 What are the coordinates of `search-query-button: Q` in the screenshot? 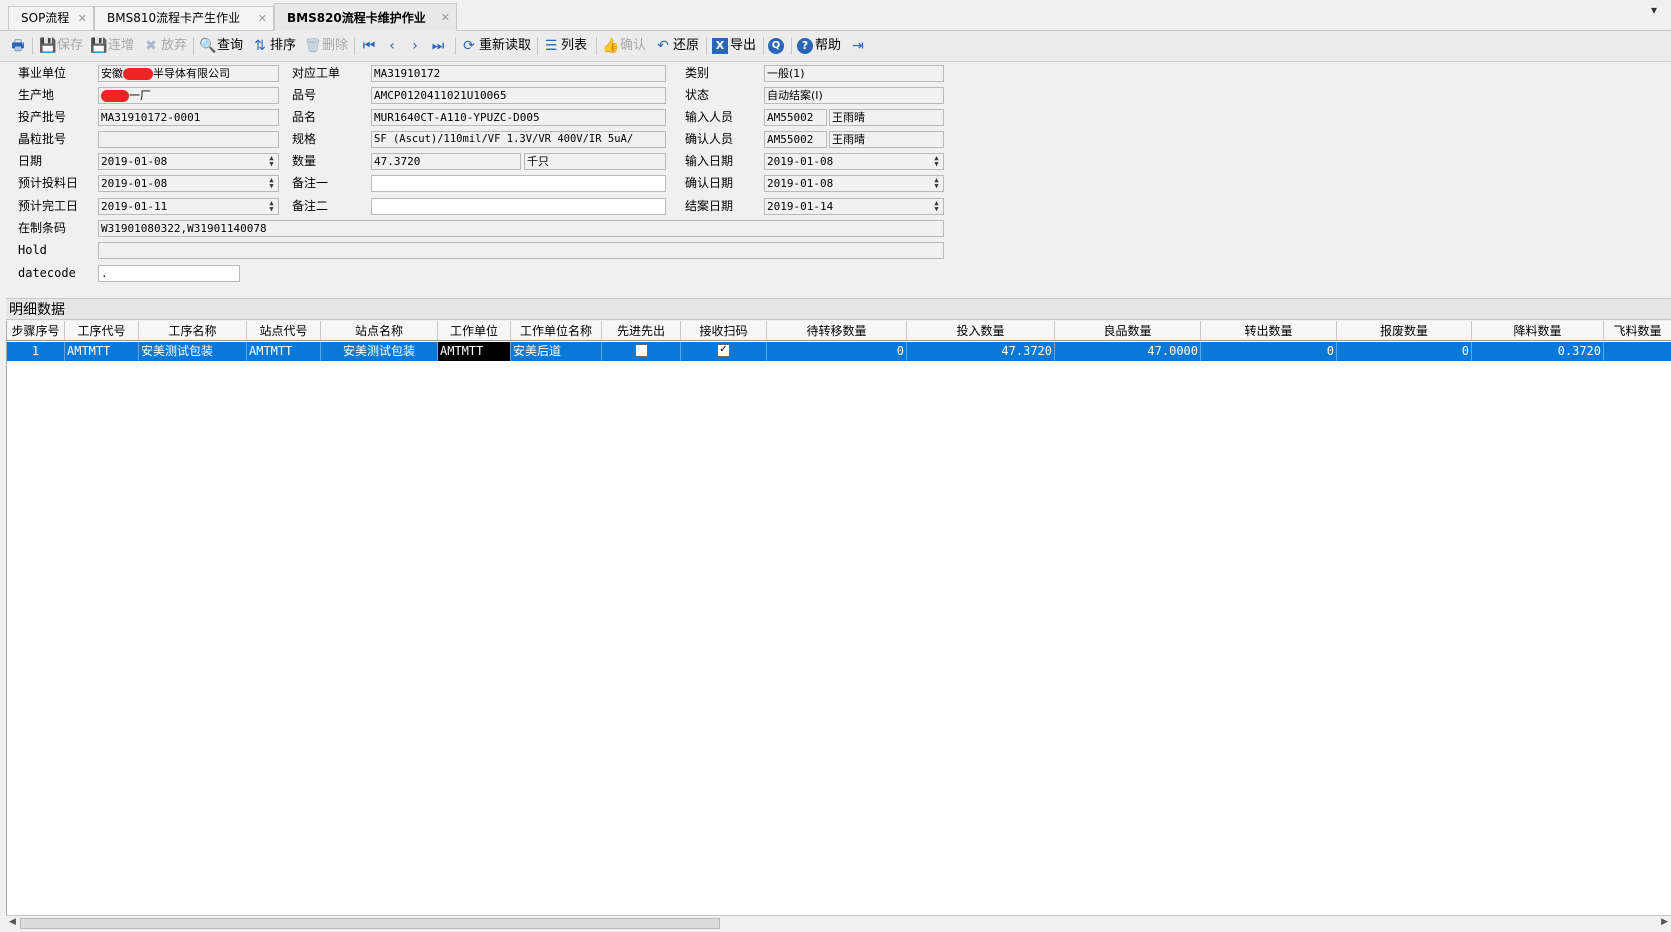 It's located at (776, 46).